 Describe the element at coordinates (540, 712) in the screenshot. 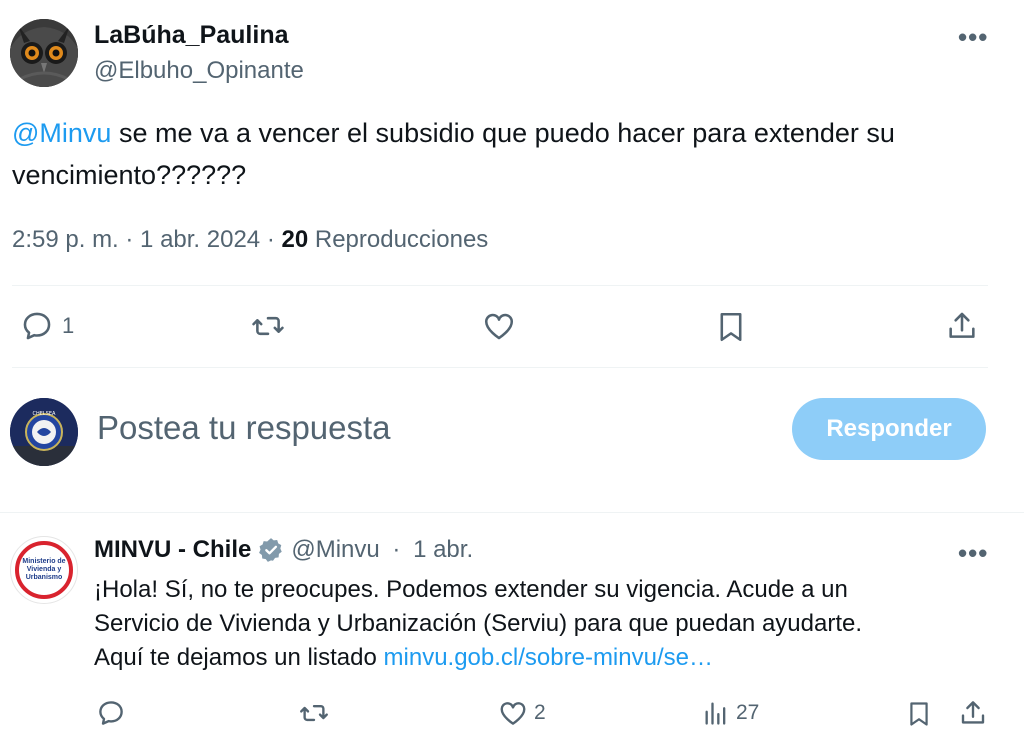

I see `reply-like-count: 2` at that location.